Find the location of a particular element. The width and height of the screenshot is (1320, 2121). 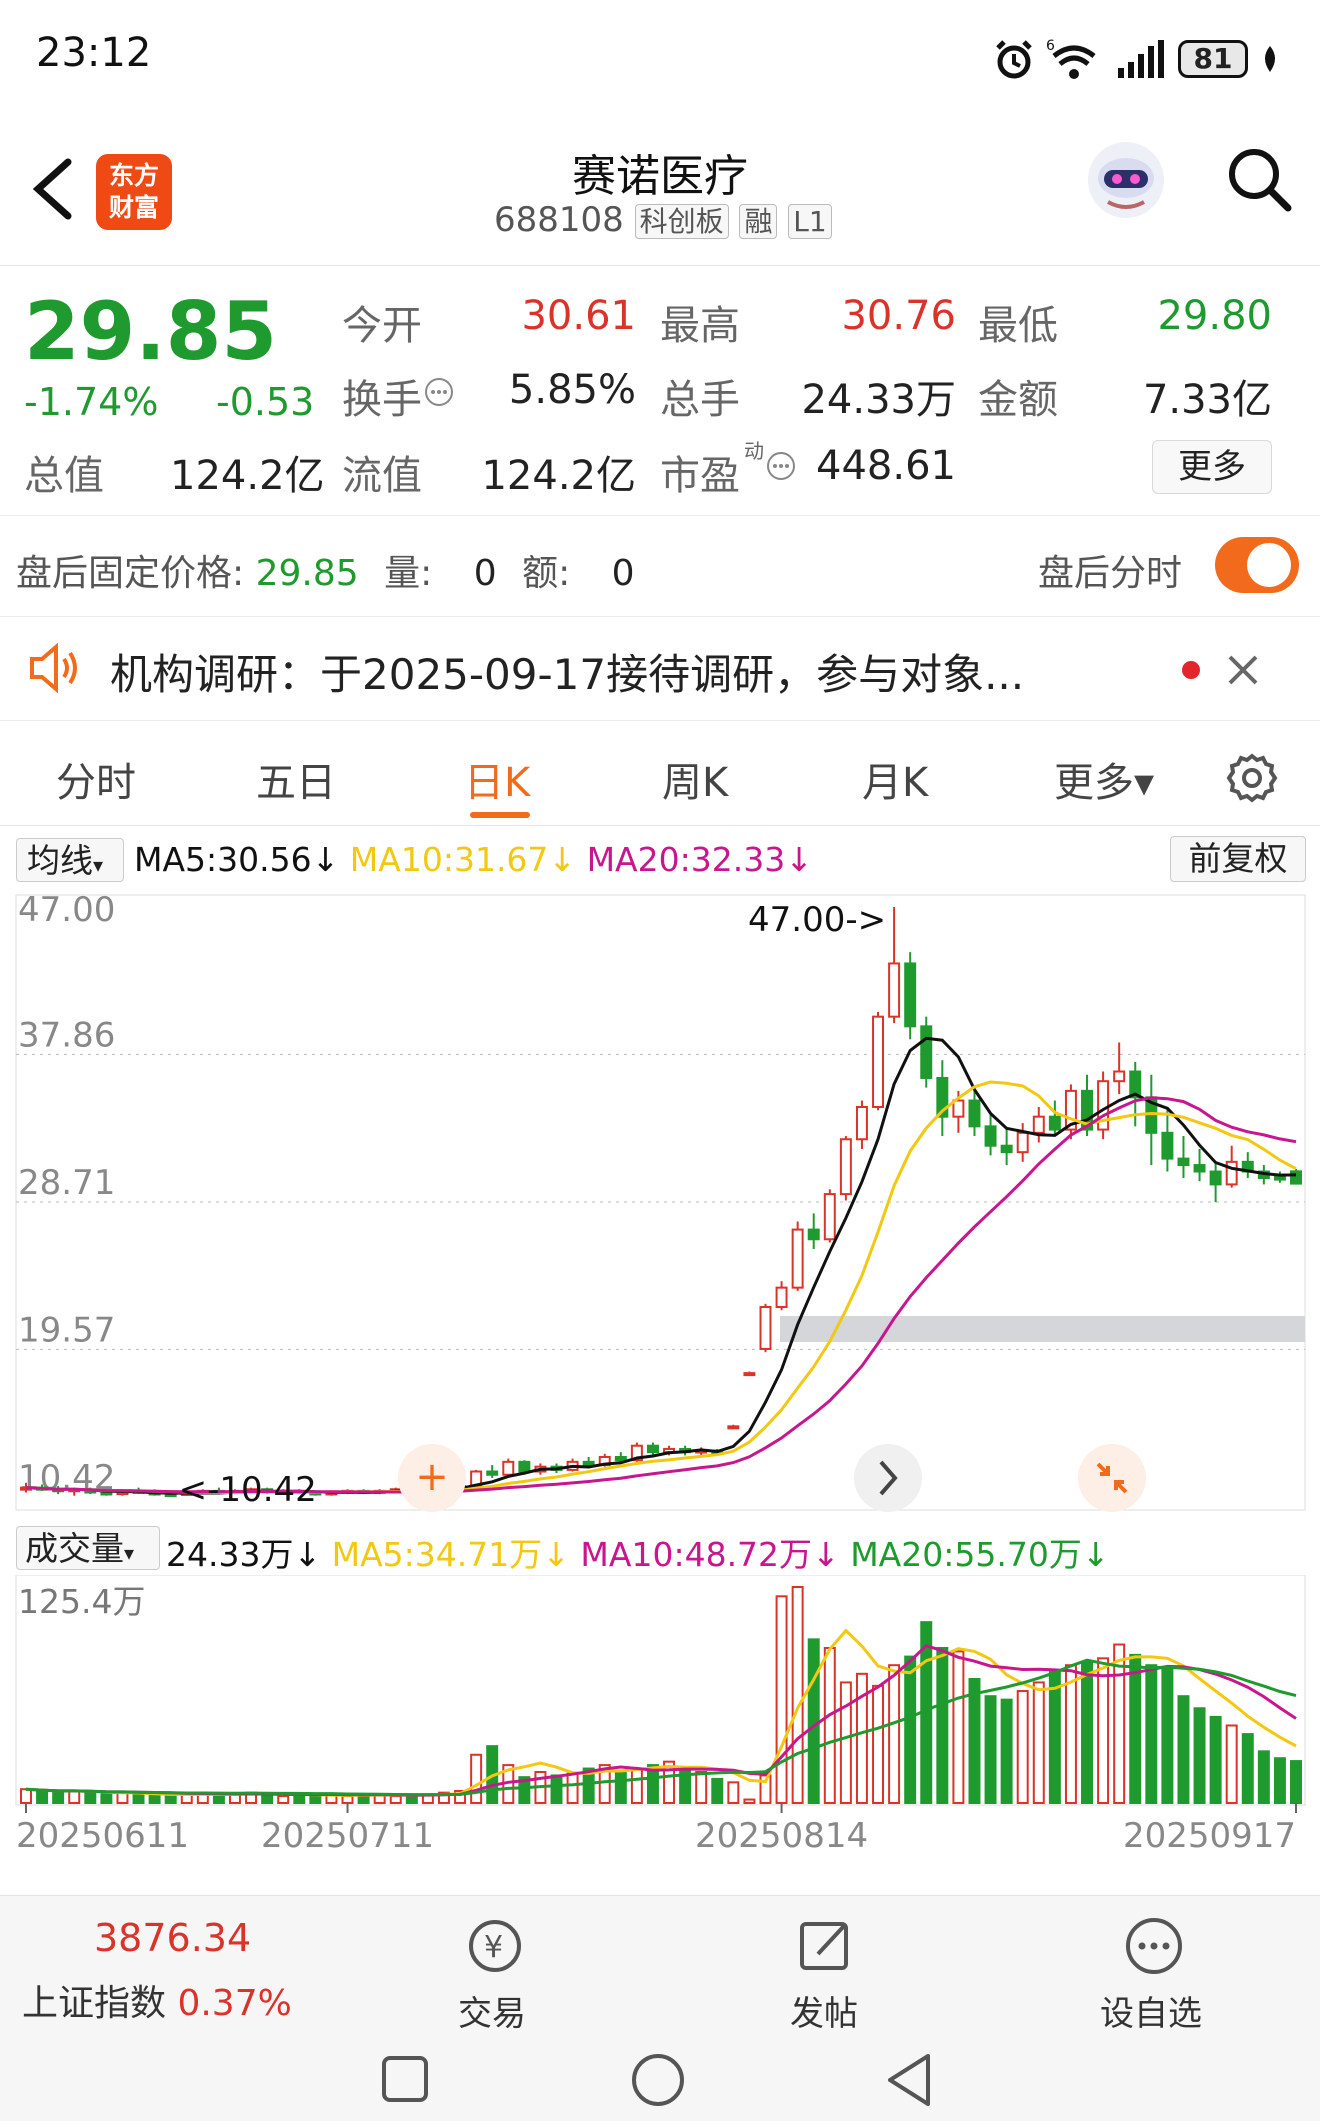

tab-five-day: 五日 is located at coordinates (296, 779).